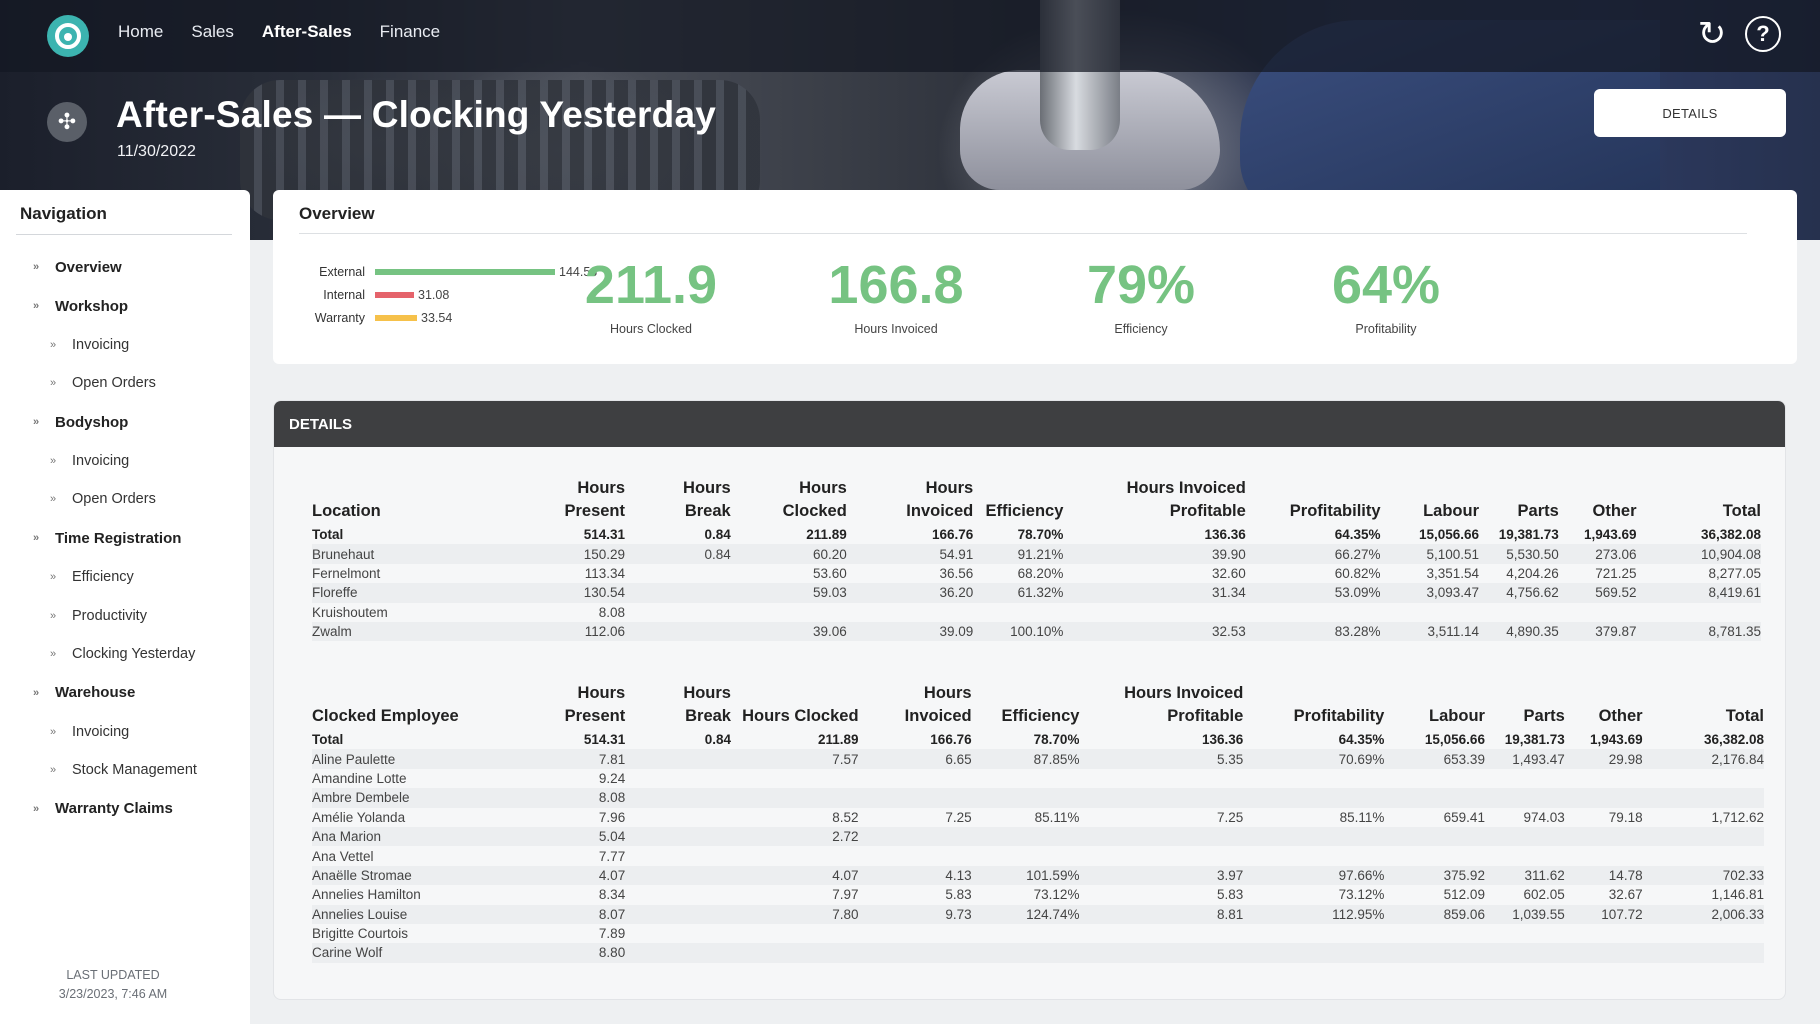 This screenshot has height=1024, width=1820. What do you see at coordinates (410, 501) in the screenshot?
I see `column-header: Location` at bounding box center [410, 501].